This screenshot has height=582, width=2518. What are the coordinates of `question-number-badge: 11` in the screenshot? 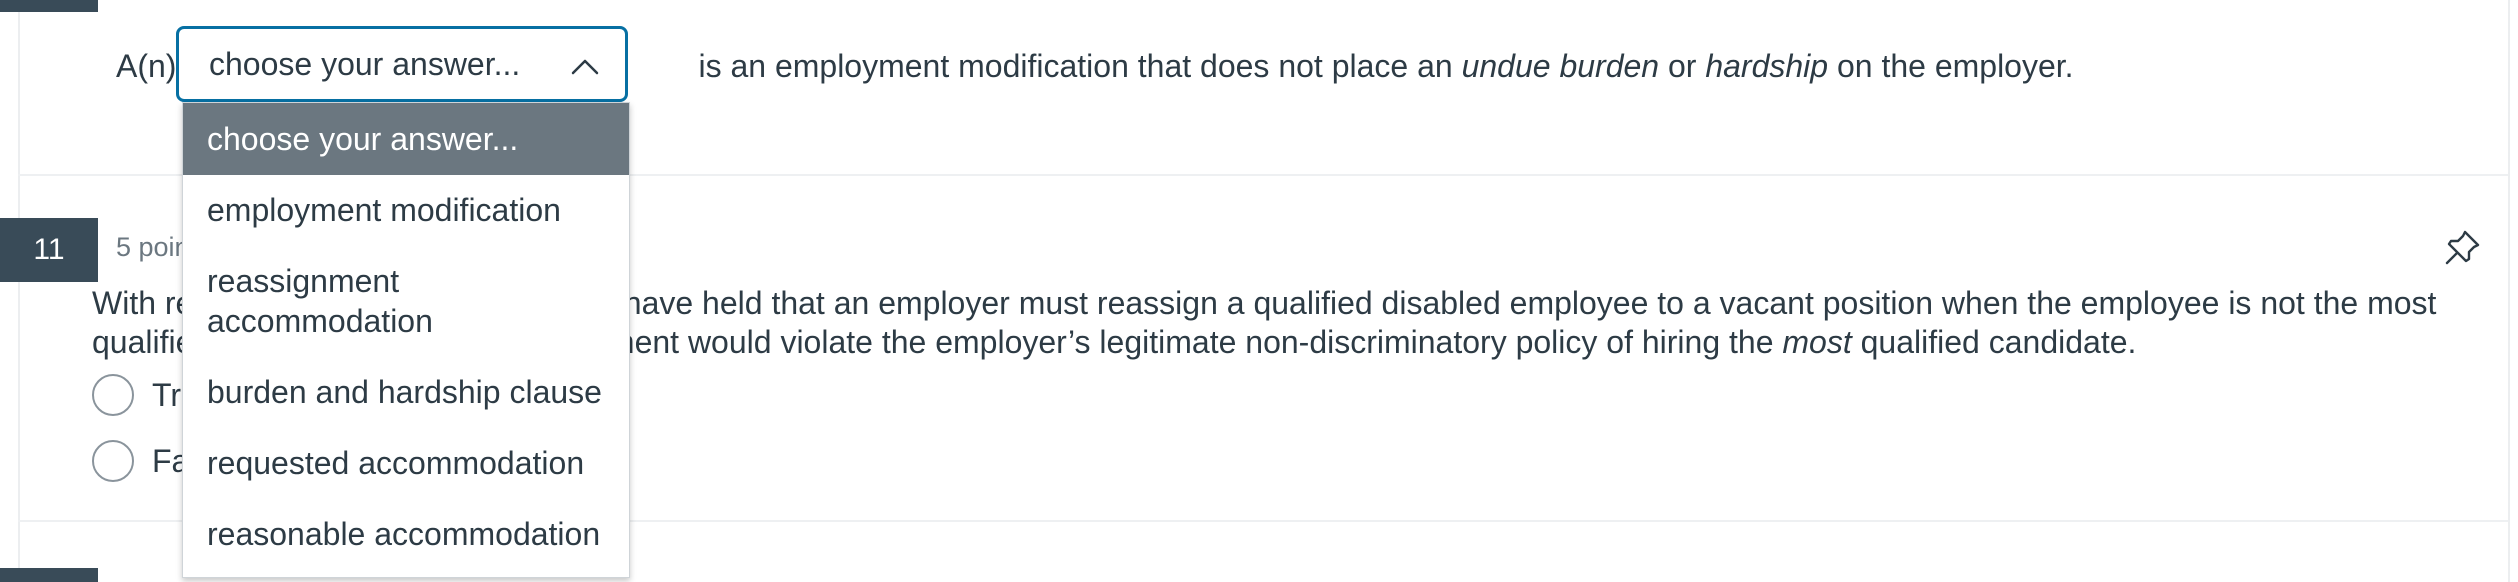 It's located at (49, 250).